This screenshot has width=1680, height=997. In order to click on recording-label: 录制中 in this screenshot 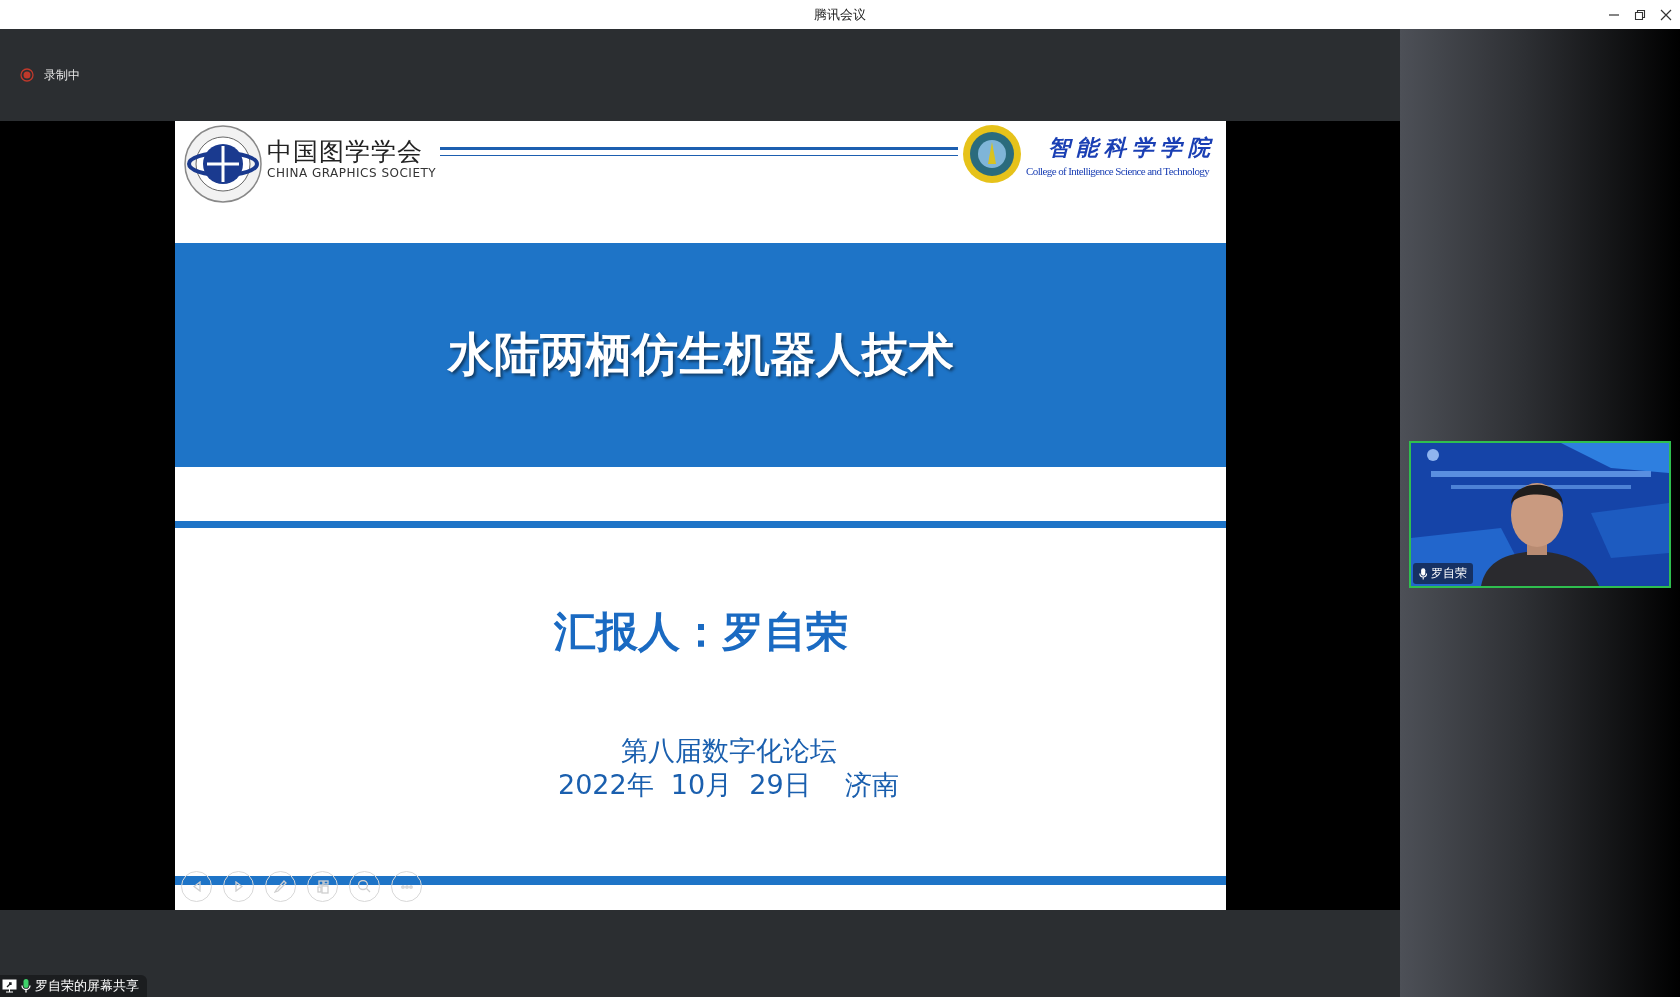, I will do `click(62, 75)`.